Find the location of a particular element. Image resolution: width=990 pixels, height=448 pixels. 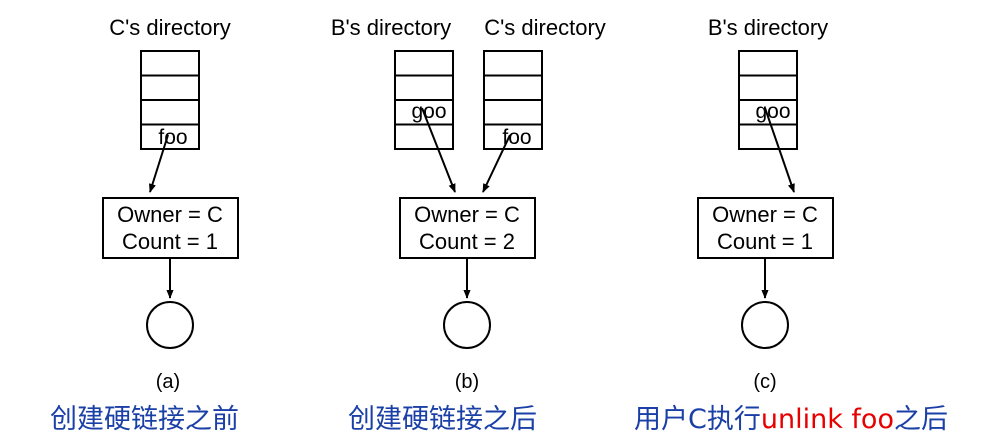

caption-suffix: 之后 is located at coordinates (920, 419).